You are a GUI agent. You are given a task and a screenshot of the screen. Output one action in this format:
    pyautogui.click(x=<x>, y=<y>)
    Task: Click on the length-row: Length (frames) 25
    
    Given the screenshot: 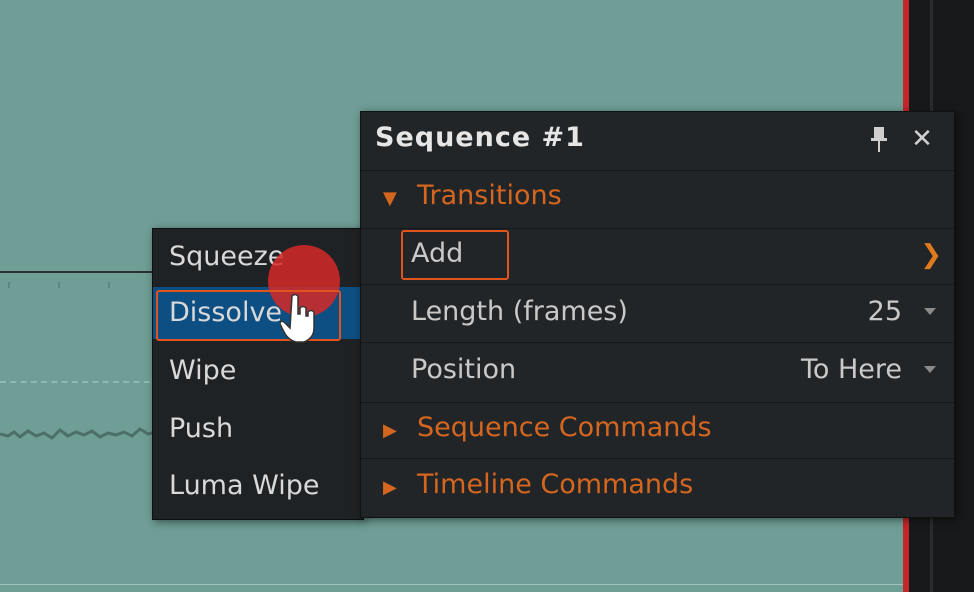 What is the action you would take?
    pyautogui.click(x=657, y=314)
    